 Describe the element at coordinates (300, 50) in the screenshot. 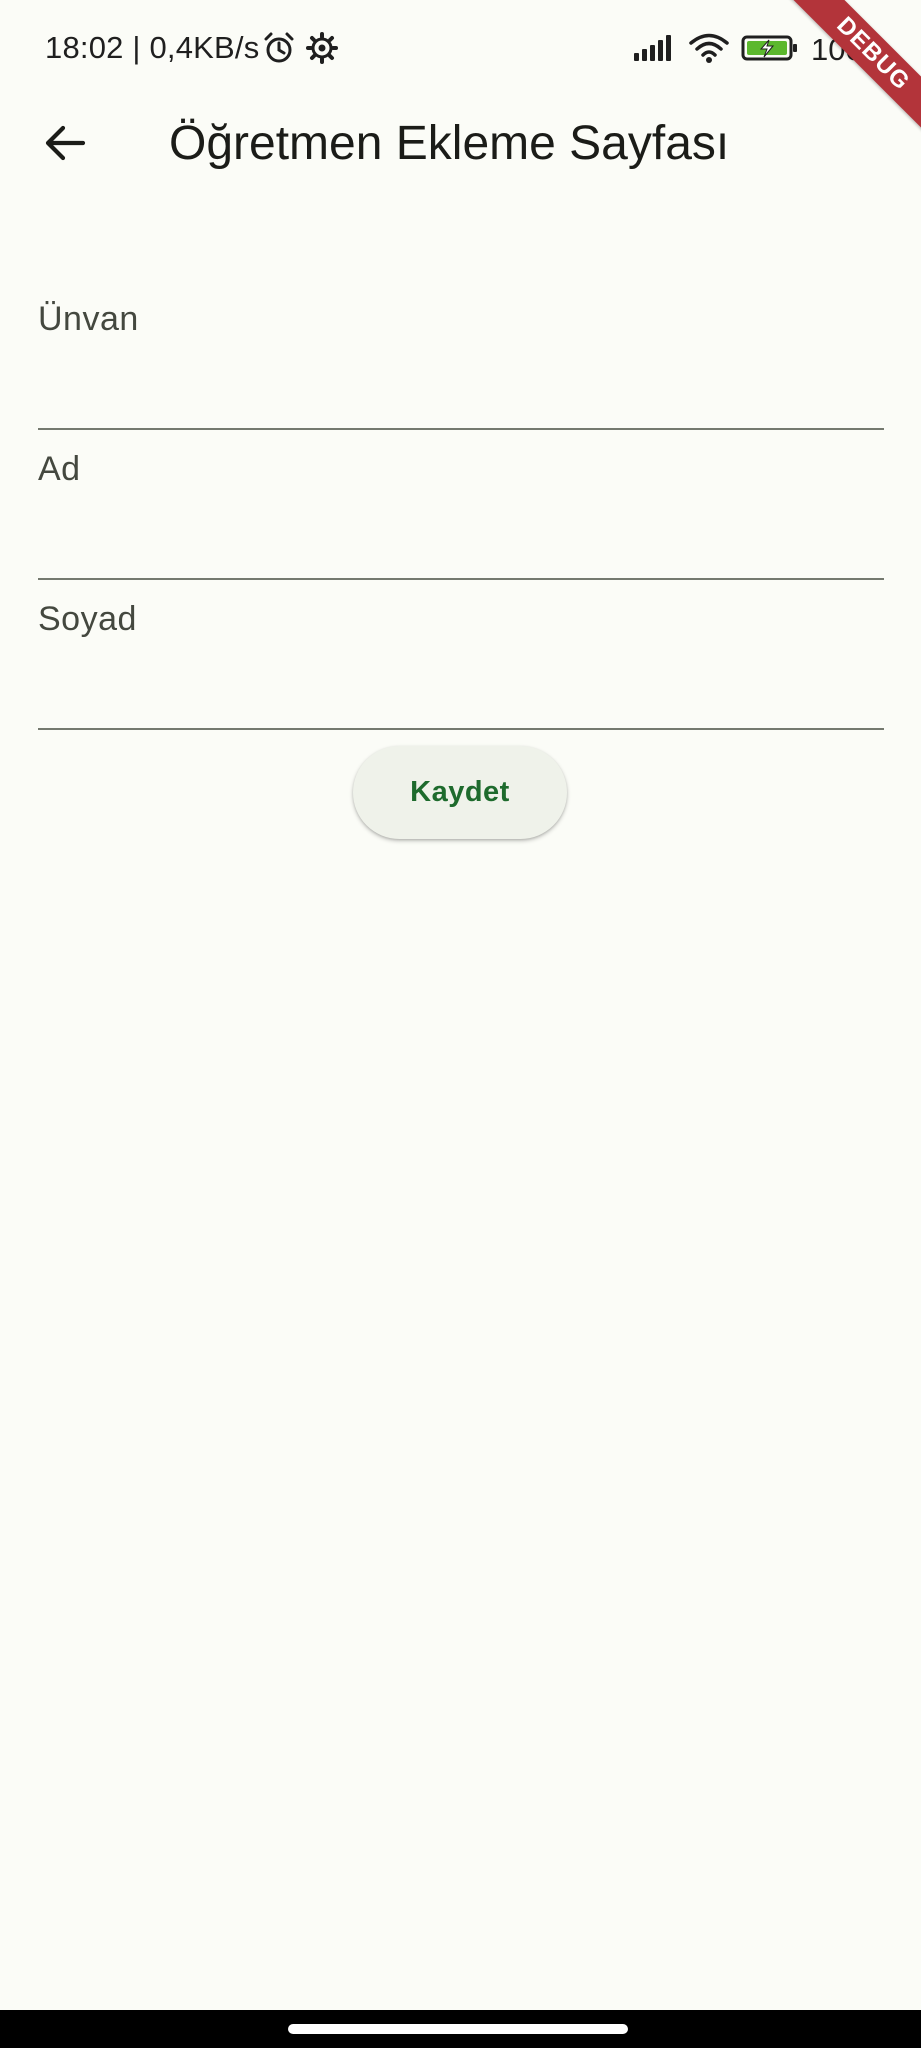

I see `status-left-icons` at that location.